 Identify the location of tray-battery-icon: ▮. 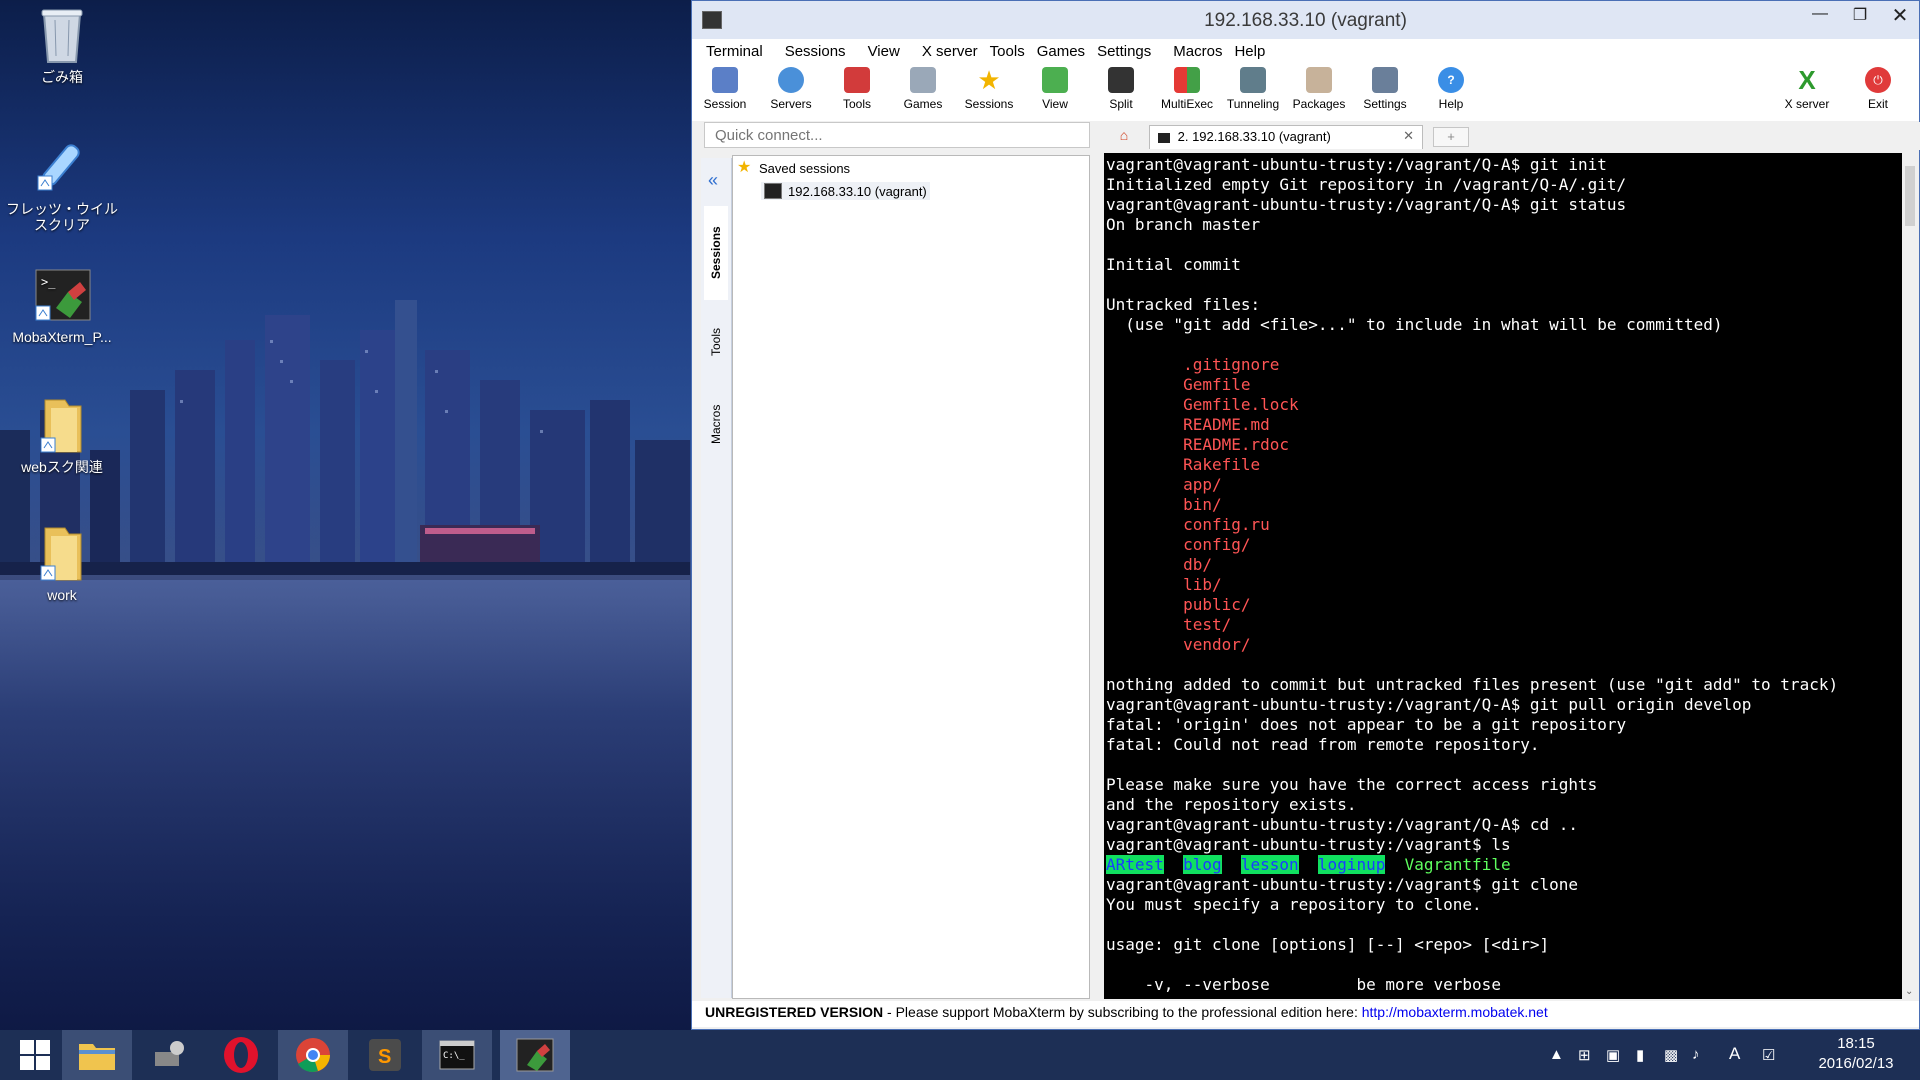
(1640, 1055).